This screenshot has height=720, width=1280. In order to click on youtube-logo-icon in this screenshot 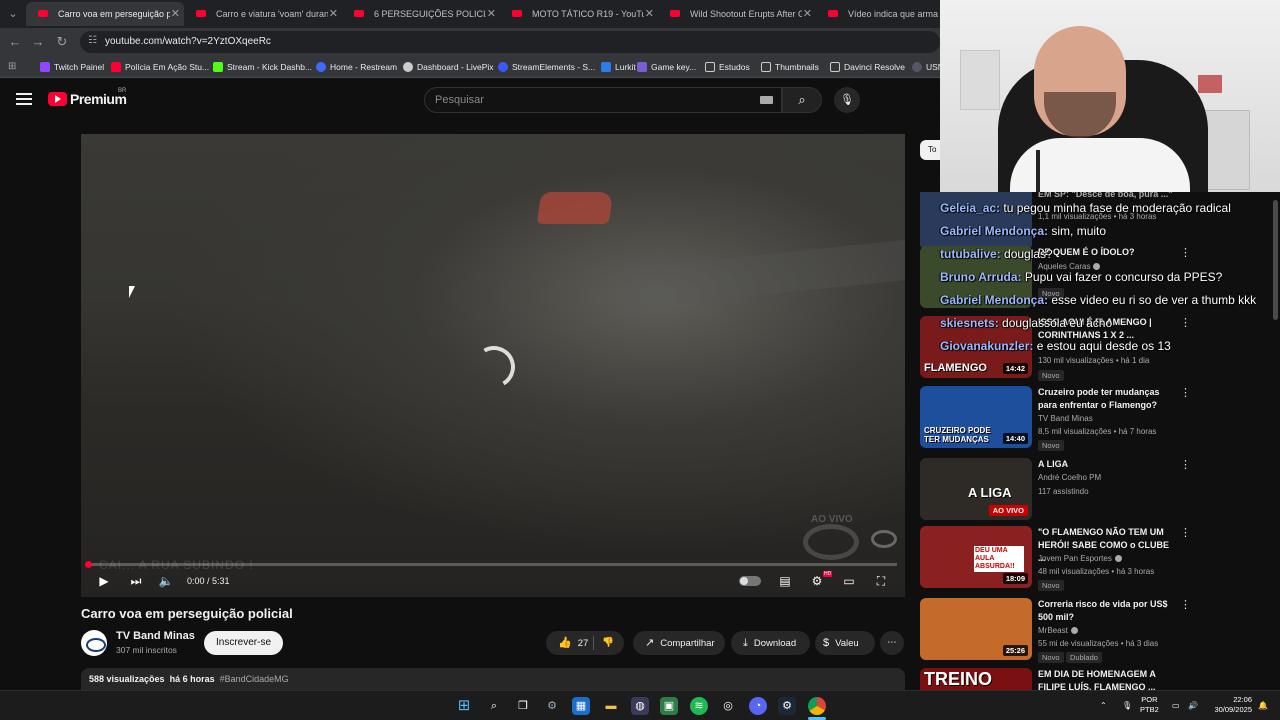, I will do `click(57, 99)`.